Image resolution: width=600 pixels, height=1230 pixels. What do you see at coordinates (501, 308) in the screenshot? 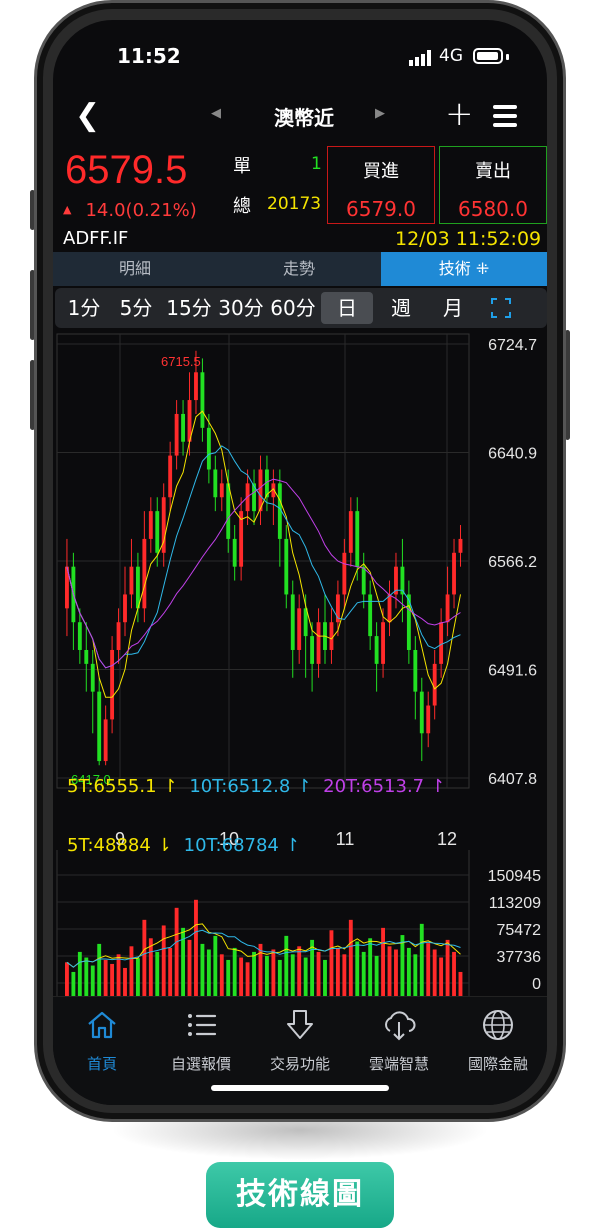
I see `fullscreen-icon` at bounding box center [501, 308].